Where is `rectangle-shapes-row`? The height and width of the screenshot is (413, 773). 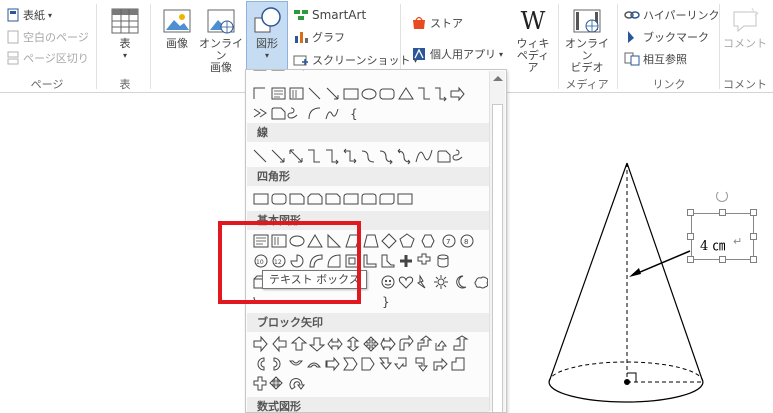 rectangle-shapes-row is located at coordinates (370, 199).